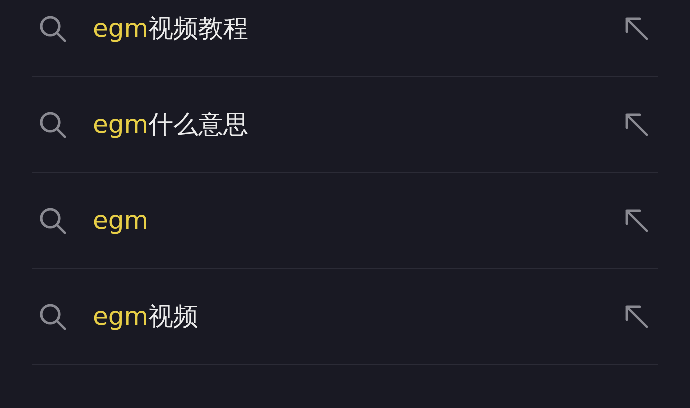 This screenshot has width=690, height=408. I want to click on suggestion-text: egm, so click(358, 220).